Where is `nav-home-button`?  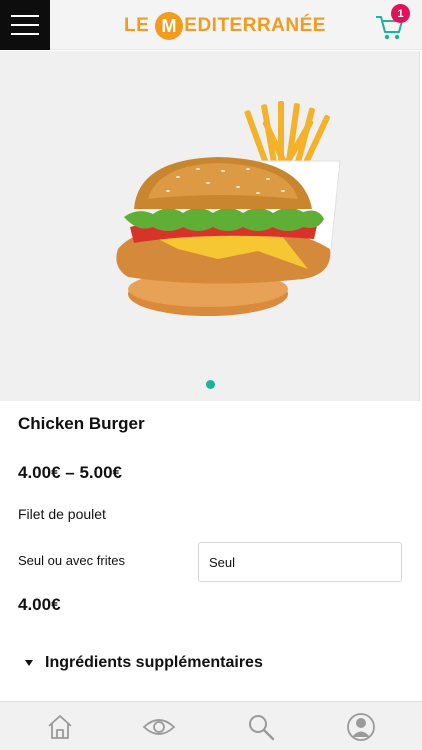
nav-home-button is located at coordinates (60, 727).